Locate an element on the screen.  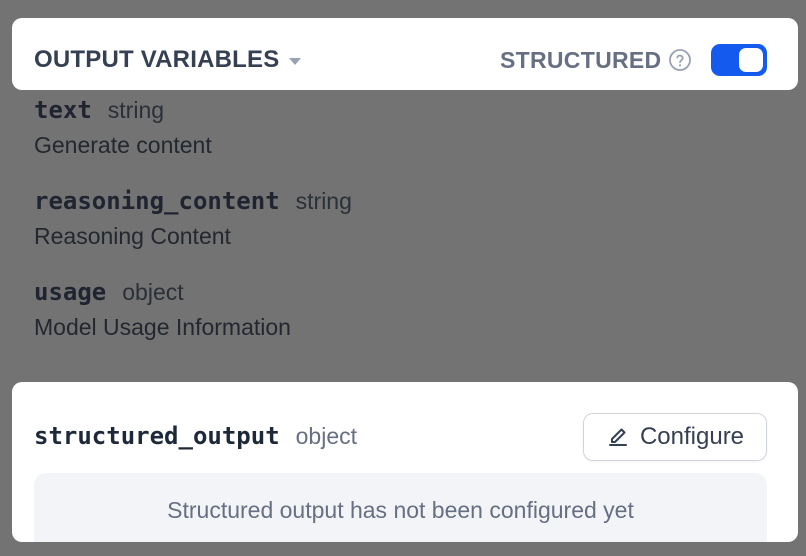
output-variables-header: OUTPUT VARIABLES STRUCTURED is located at coordinates (405, 54).